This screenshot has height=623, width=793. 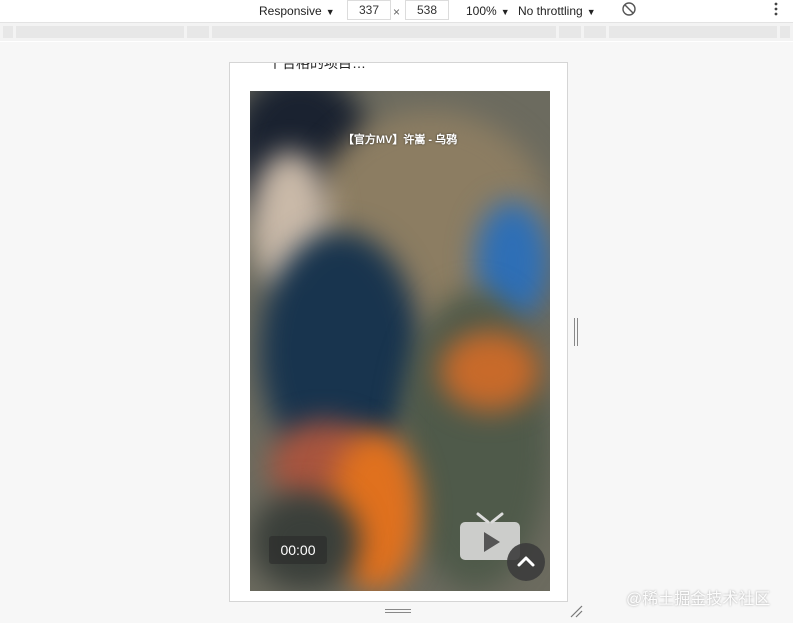 I want to click on chevron-up-icon, so click(x=526, y=561).